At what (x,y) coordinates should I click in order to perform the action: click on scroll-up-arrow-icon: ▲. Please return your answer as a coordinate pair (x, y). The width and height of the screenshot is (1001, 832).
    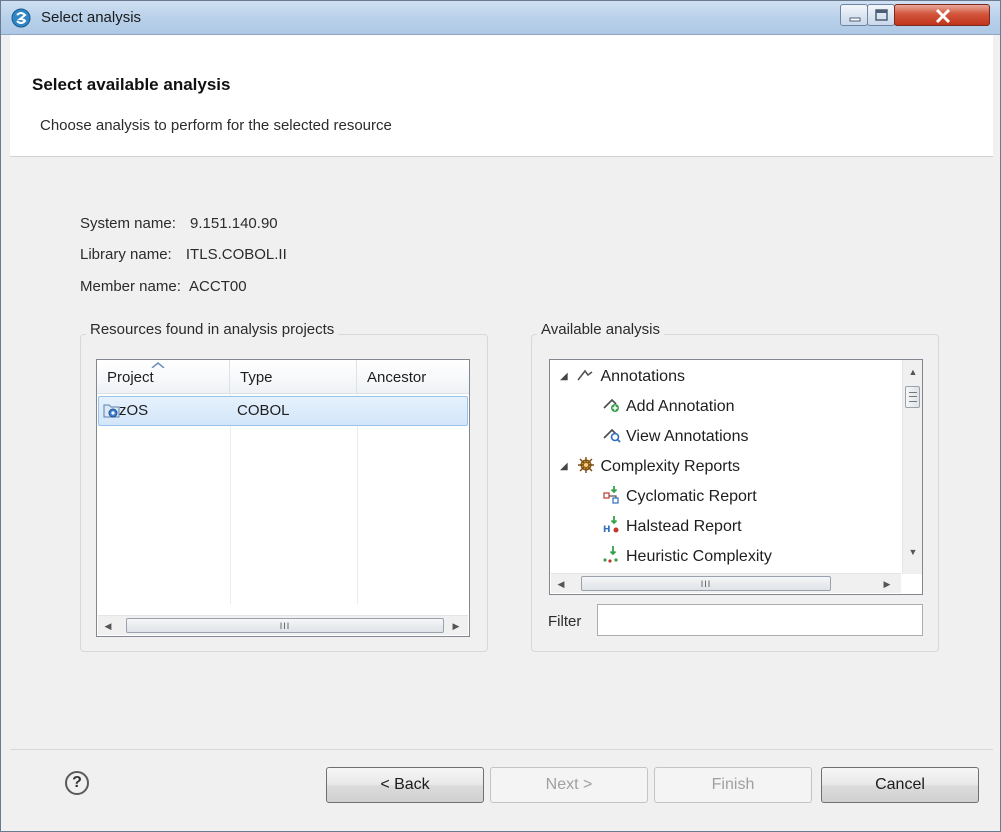
    Looking at the image, I should click on (913, 372).